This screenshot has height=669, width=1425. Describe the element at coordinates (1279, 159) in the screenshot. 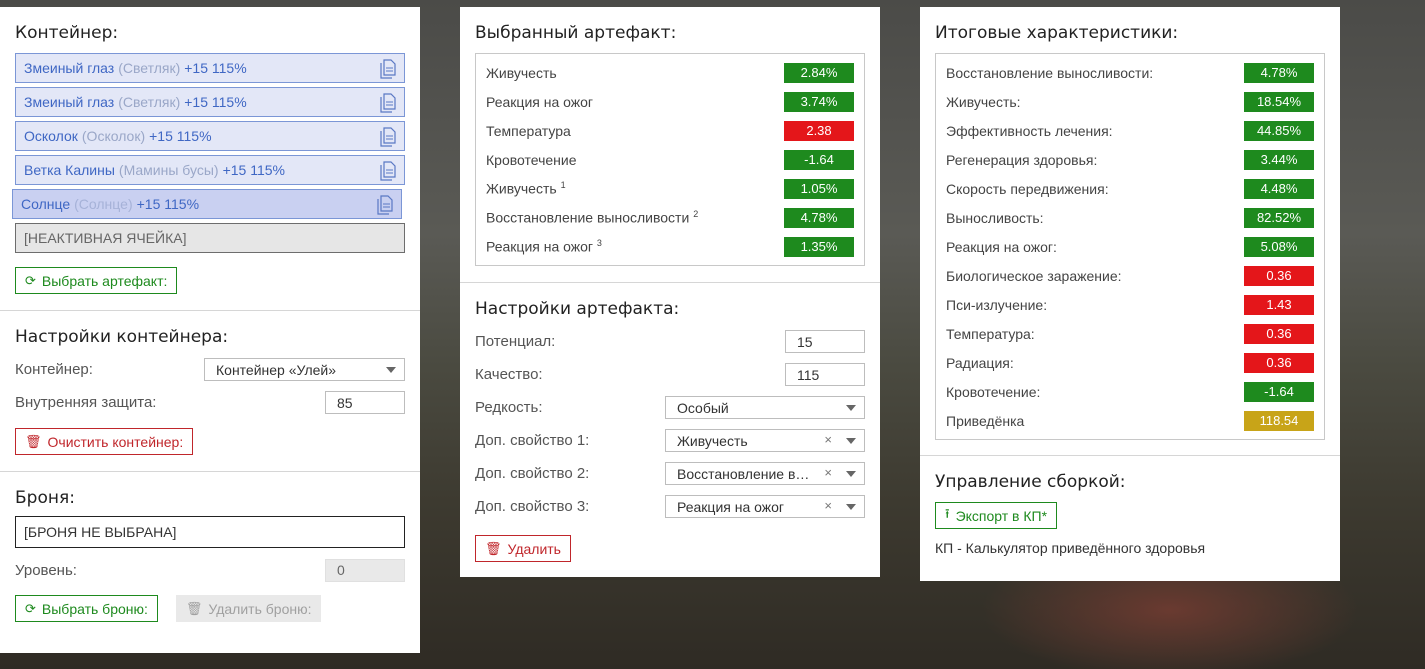

I see `stat-value-badge: 3.44%` at that location.